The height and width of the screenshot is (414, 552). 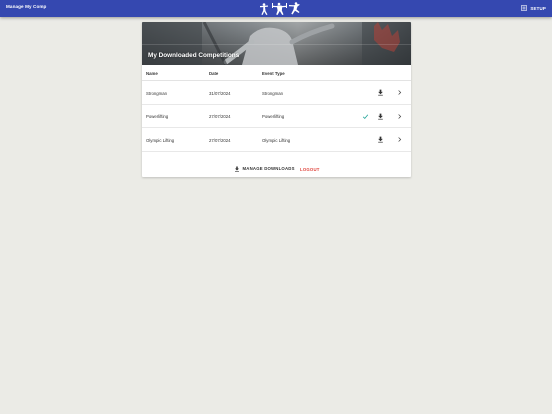 I want to click on table-row: Powerlifting 27/07/2024 Powerlifting, so click(x=276, y=116).